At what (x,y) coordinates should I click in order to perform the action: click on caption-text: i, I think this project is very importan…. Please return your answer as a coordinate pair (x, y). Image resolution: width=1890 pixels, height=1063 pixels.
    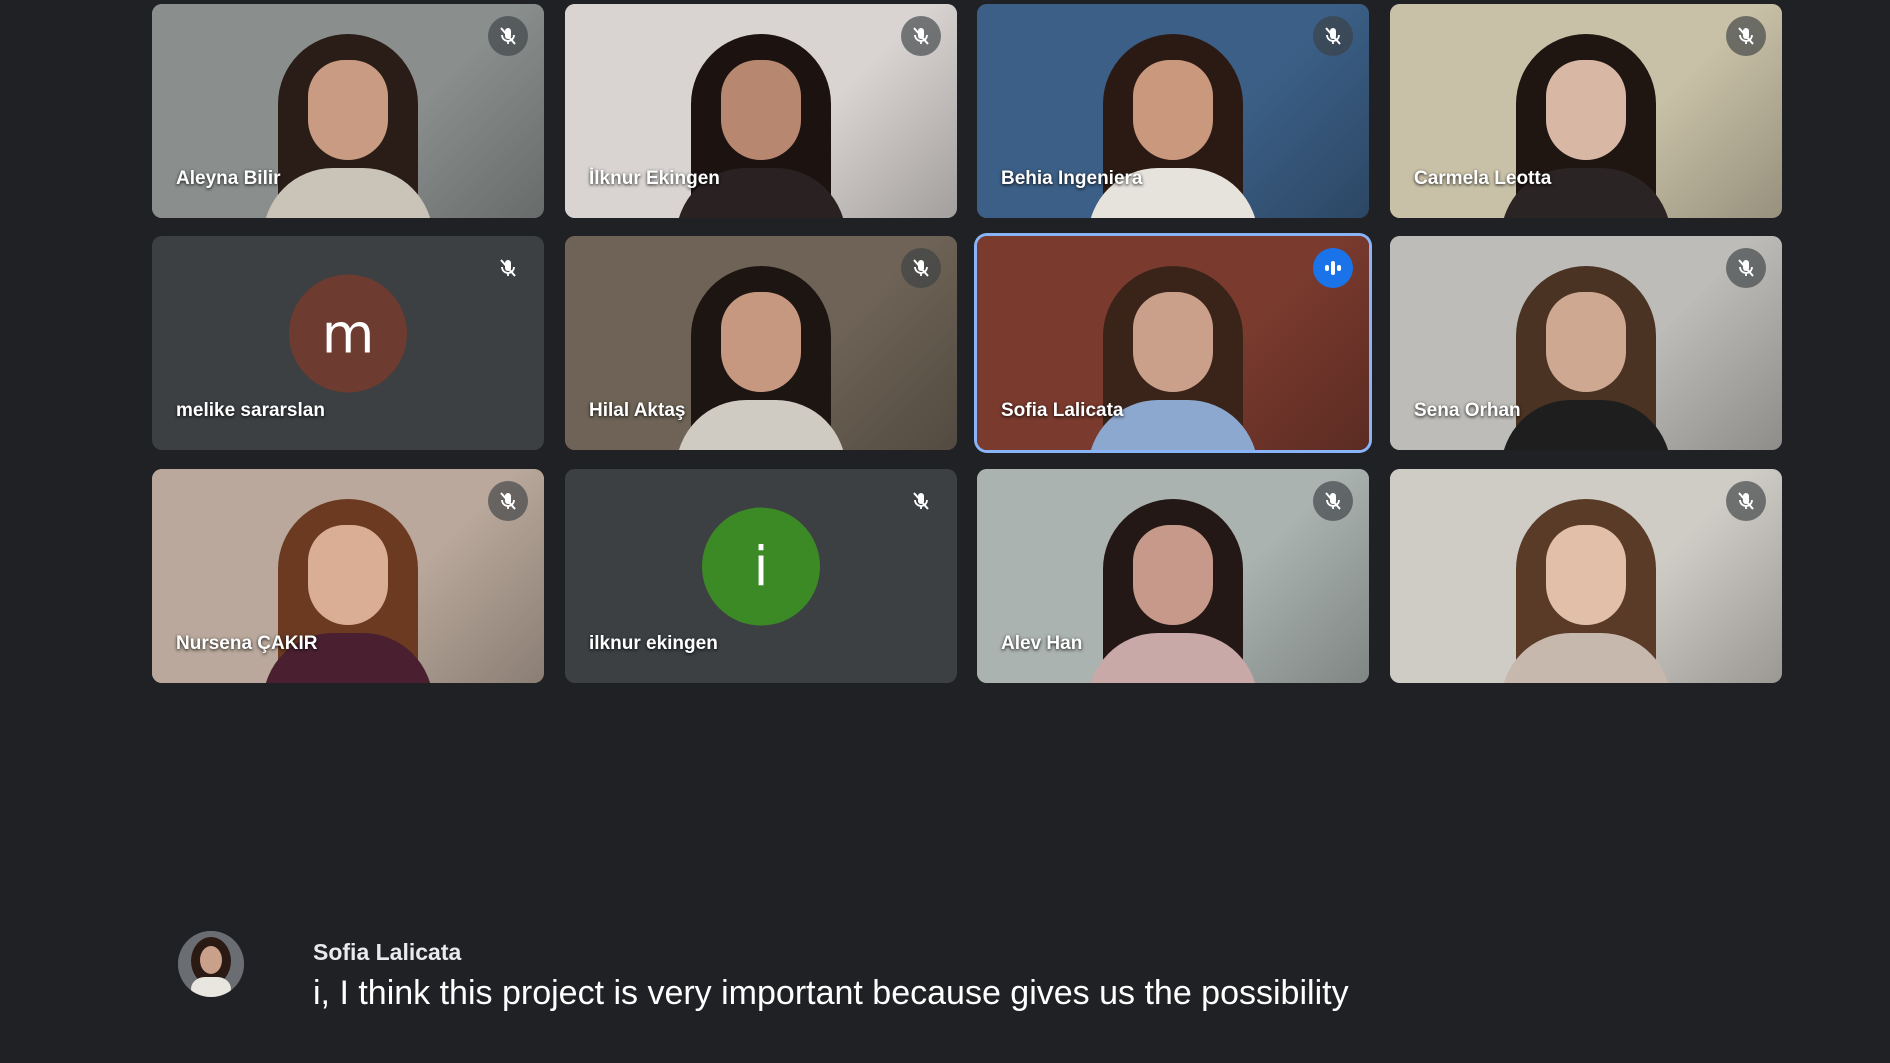
    Looking at the image, I should click on (831, 993).